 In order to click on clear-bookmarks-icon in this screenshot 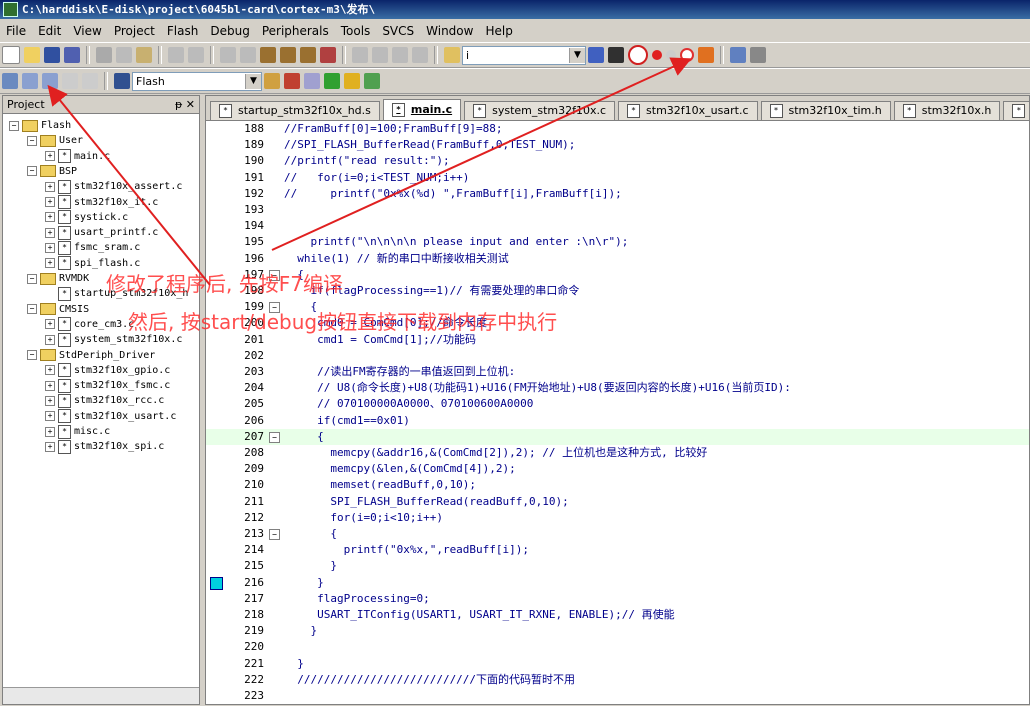, I will do `click(328, 55)`.